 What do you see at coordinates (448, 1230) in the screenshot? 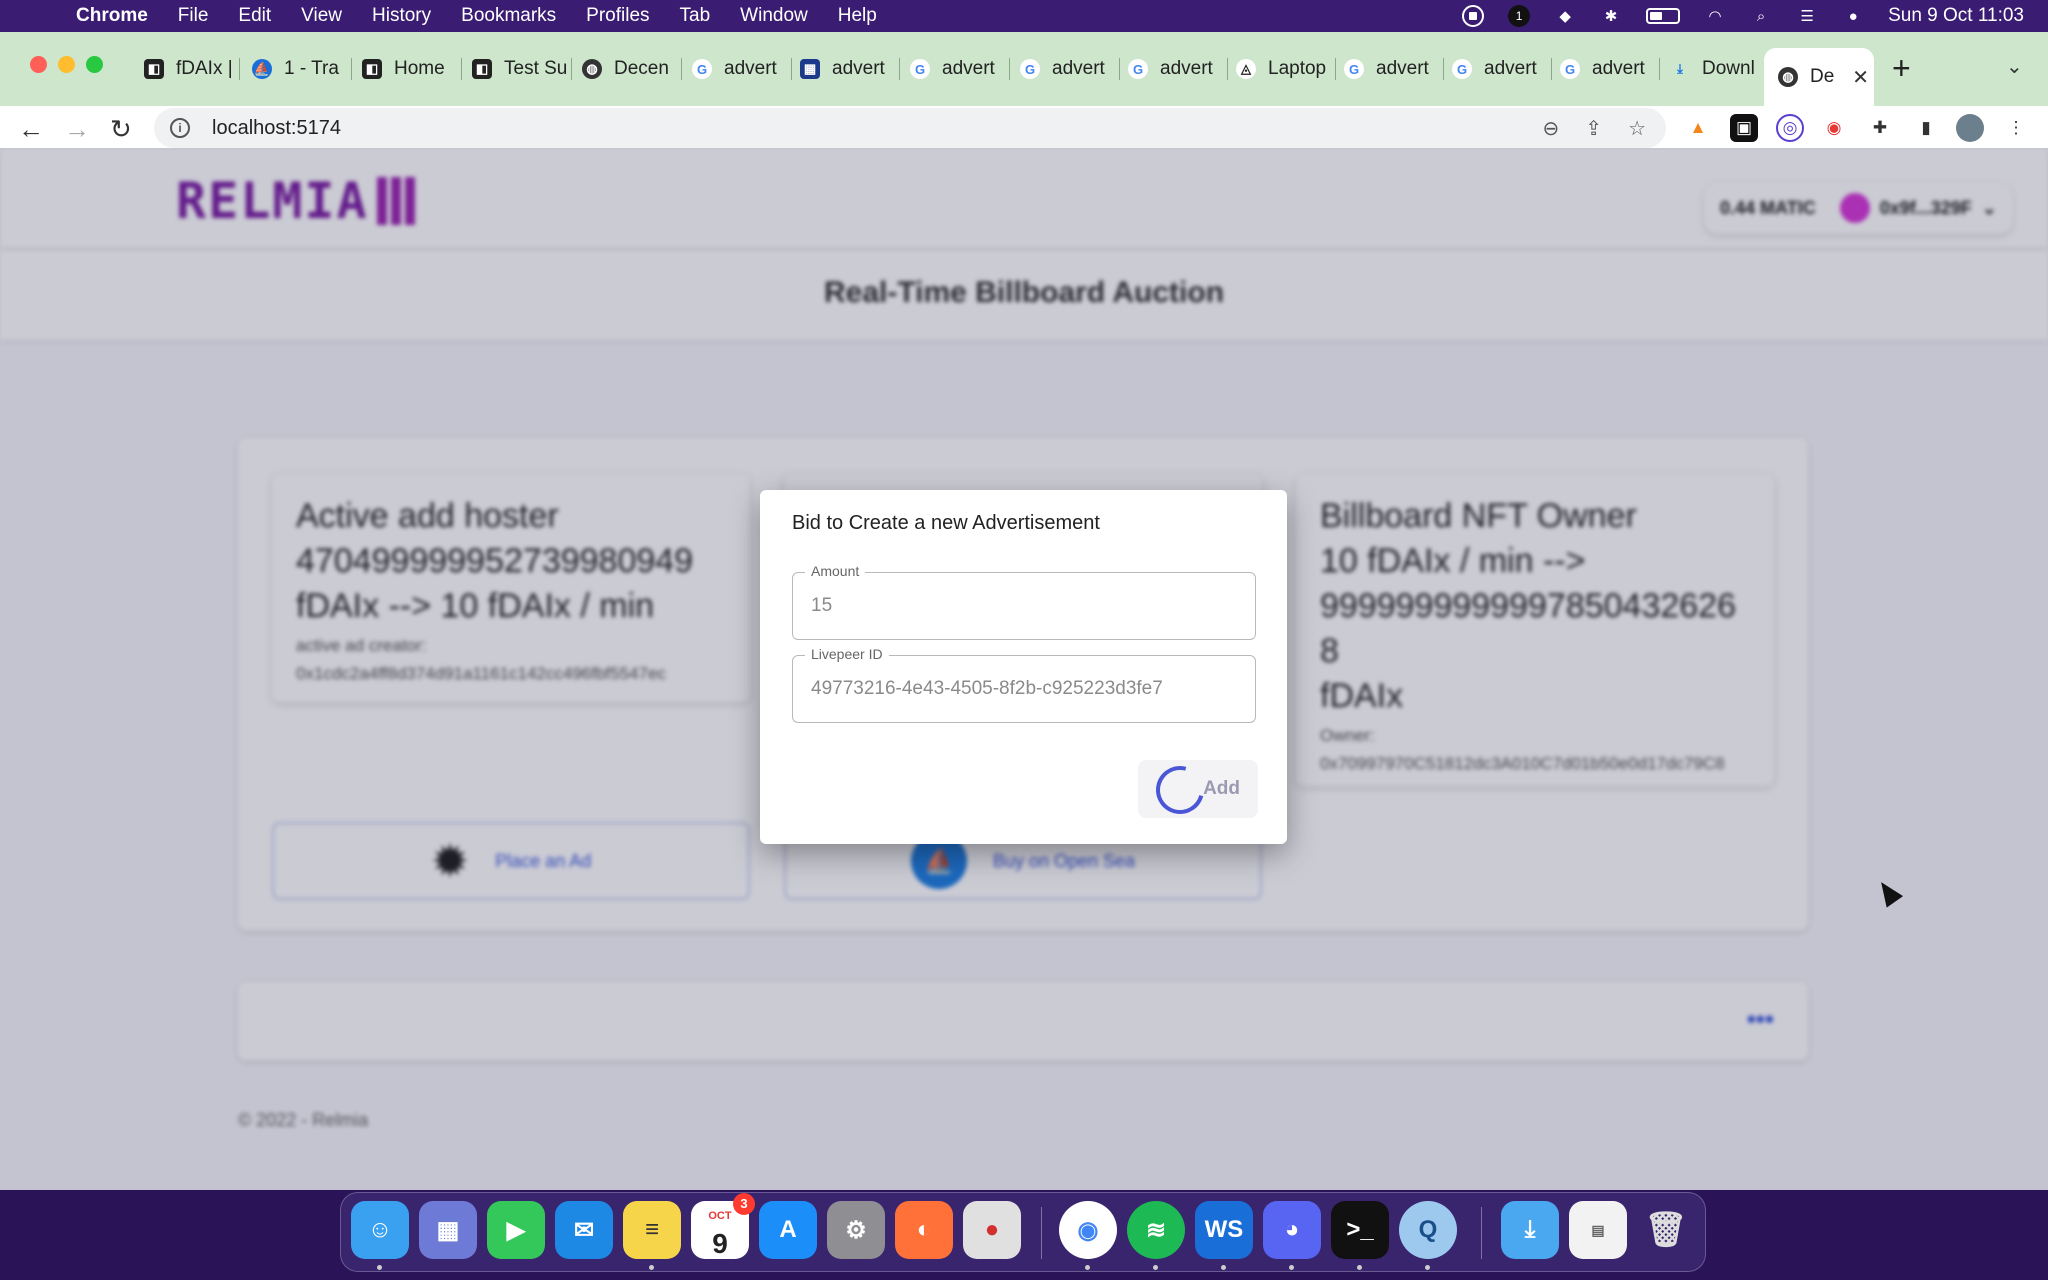
I see `launchpad-icon: ▦` at bounding box center [448, 1230].